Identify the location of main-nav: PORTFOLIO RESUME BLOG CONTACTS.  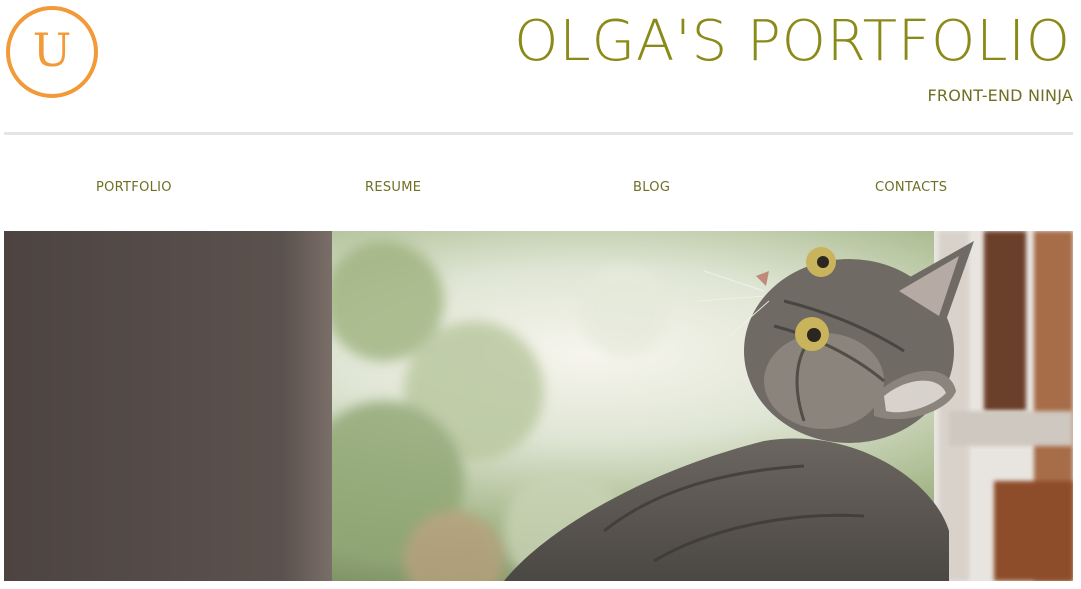
(538, 189).